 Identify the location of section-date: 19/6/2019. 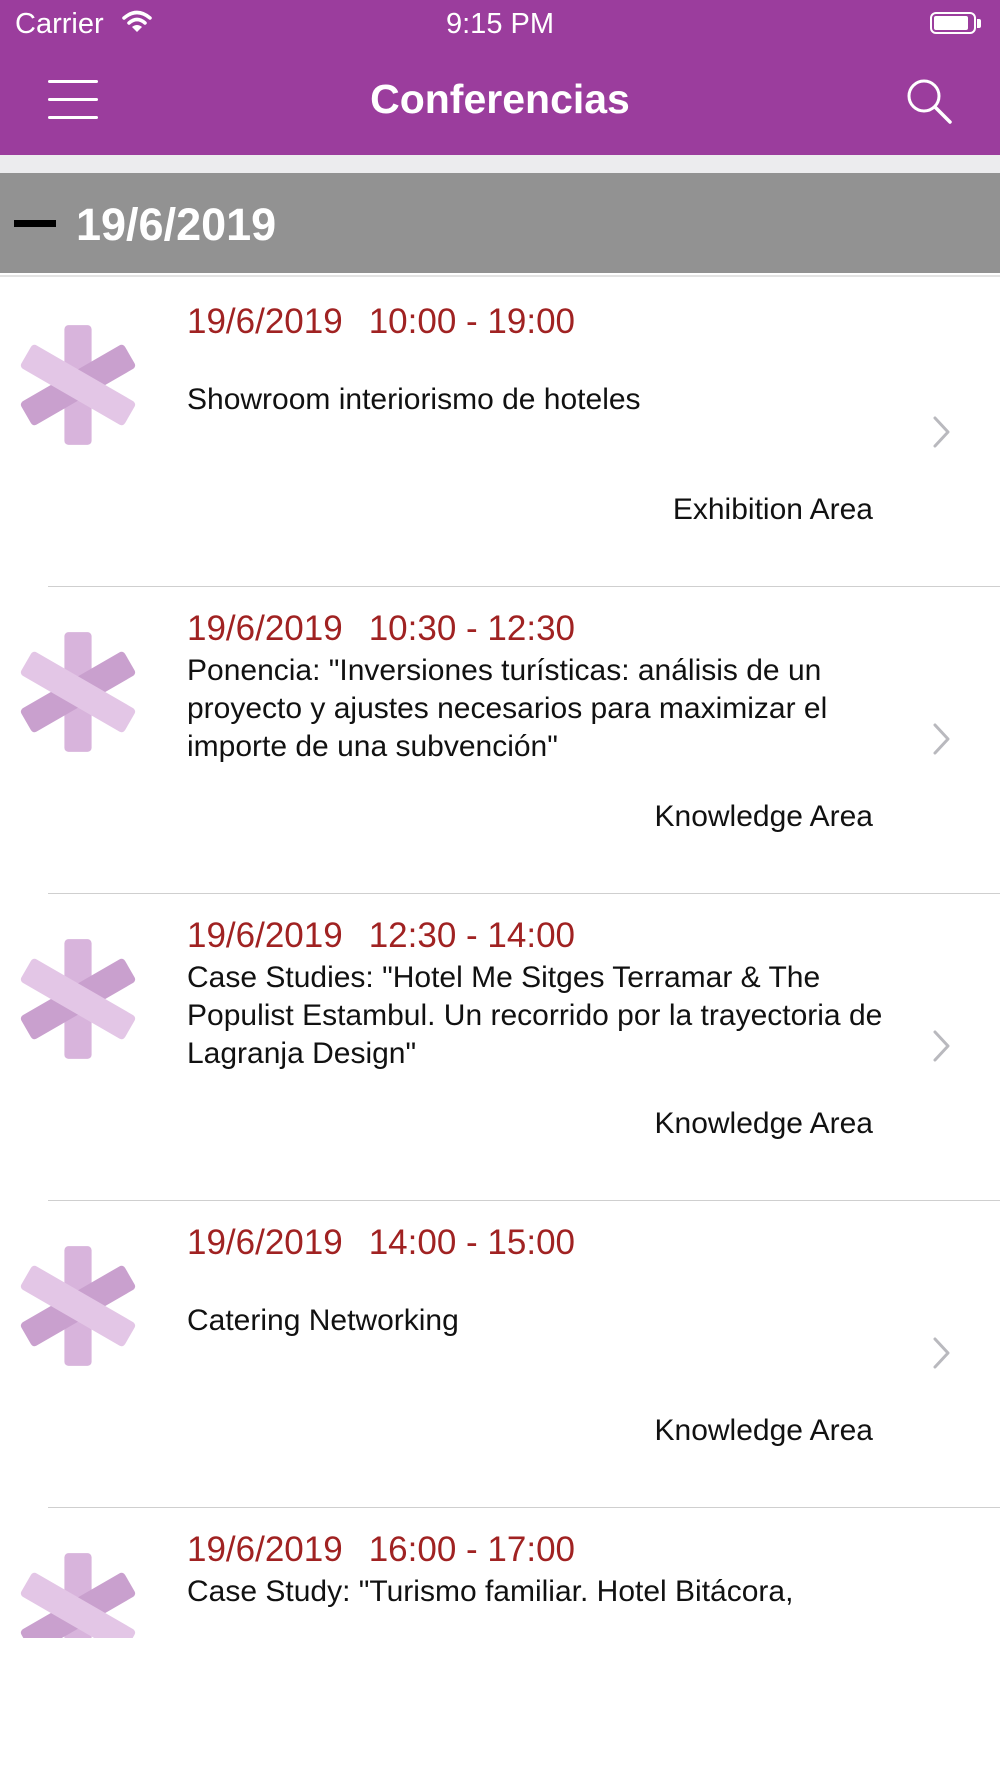
(176, 224).